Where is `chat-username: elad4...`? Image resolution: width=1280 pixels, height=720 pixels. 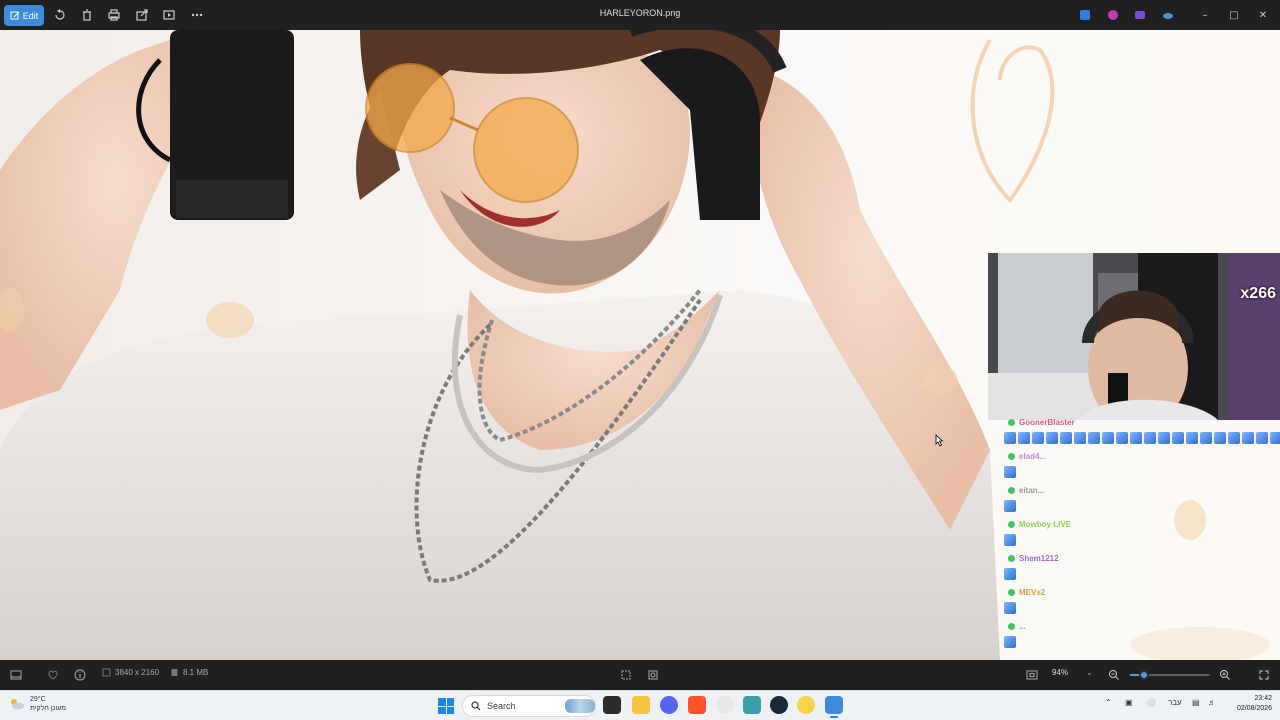 chat-username: elad4... is located at coordinates (1027, 456).